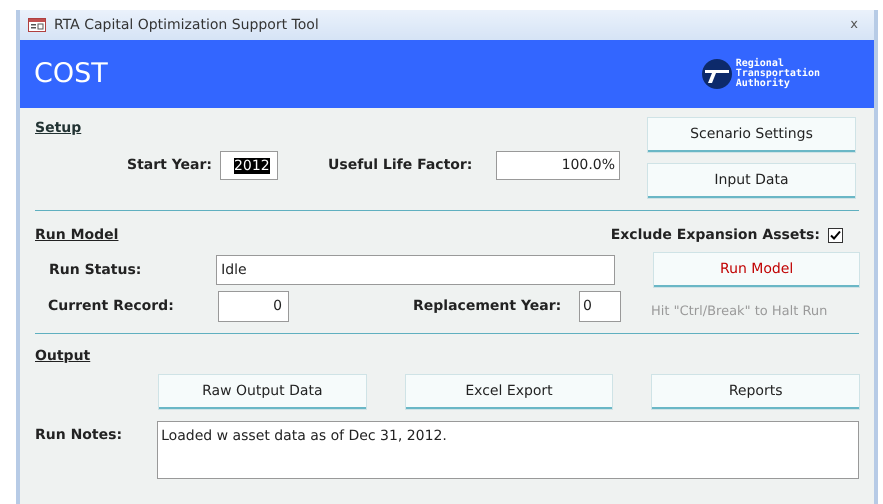 Image resolution: width=883 pixels, height=504 pixels. Describe the element at coordinates (62, 356) in the screenshot. I see `section-heading: Output` at that location.